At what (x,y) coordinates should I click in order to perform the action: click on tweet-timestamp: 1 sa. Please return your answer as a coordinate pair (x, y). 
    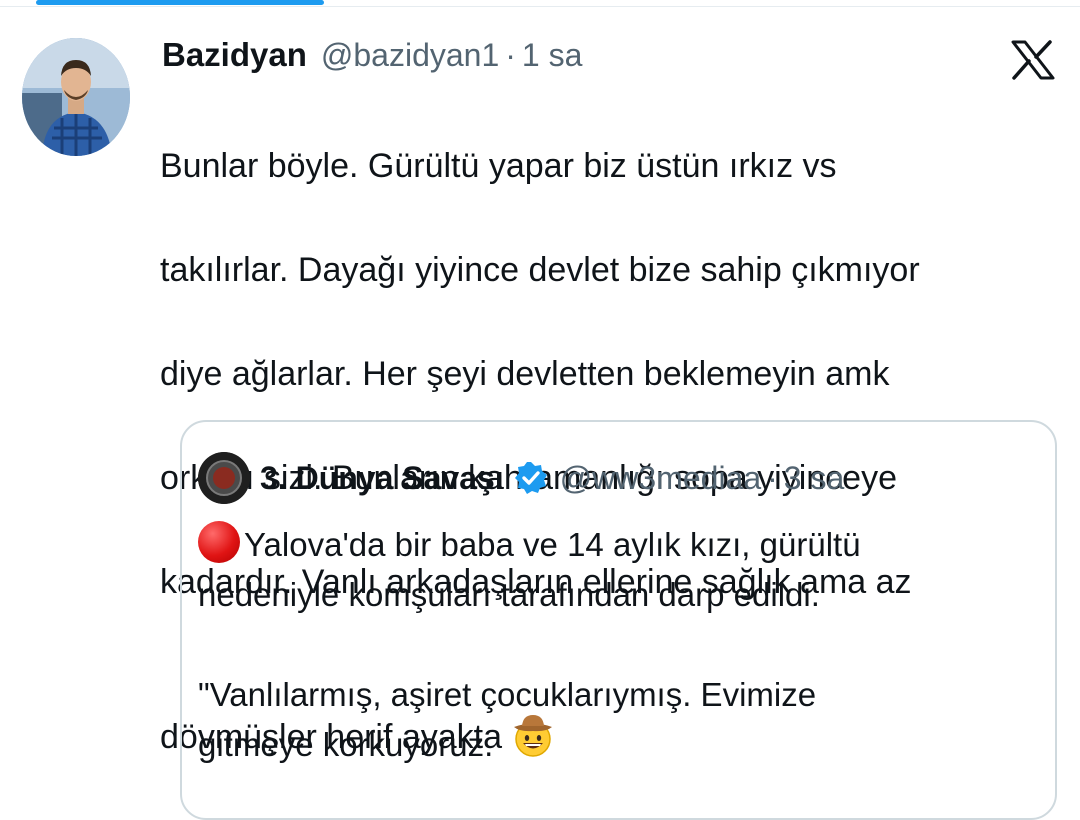
    Looking at the image, I should click on (552, 55).